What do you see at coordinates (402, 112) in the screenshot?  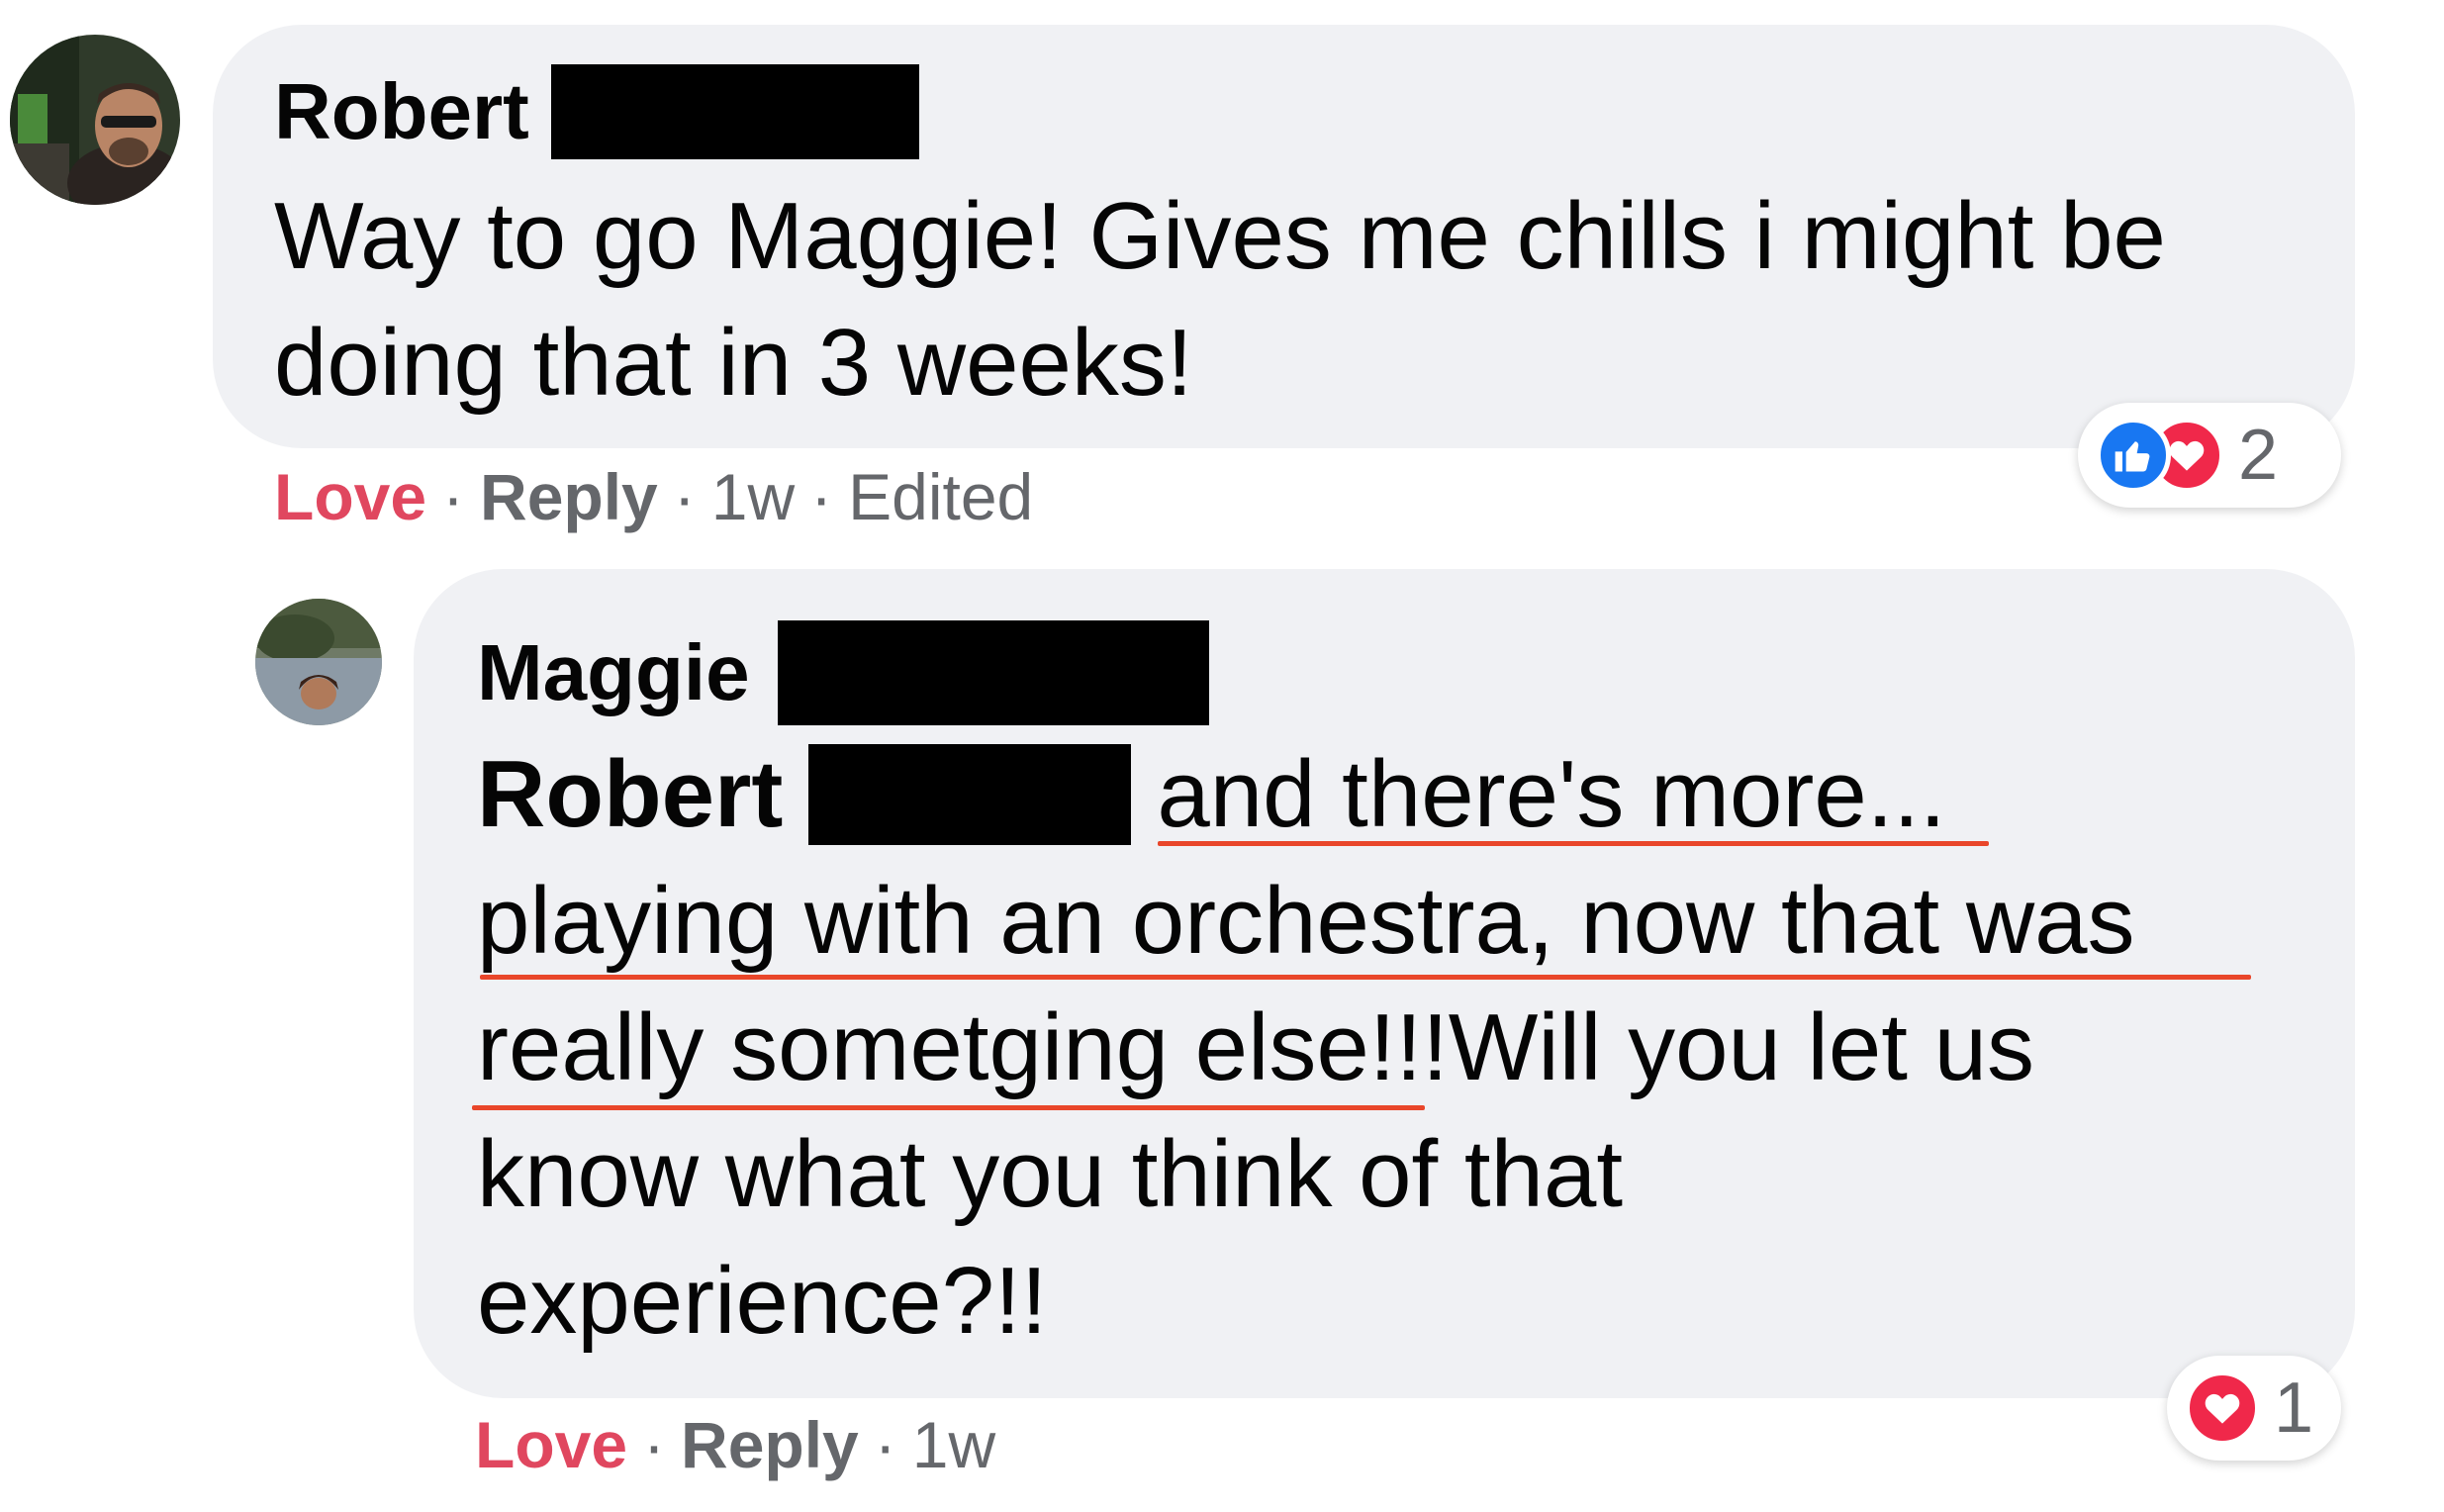 I see `author-name: Robert` at bounding box center [402, 112].